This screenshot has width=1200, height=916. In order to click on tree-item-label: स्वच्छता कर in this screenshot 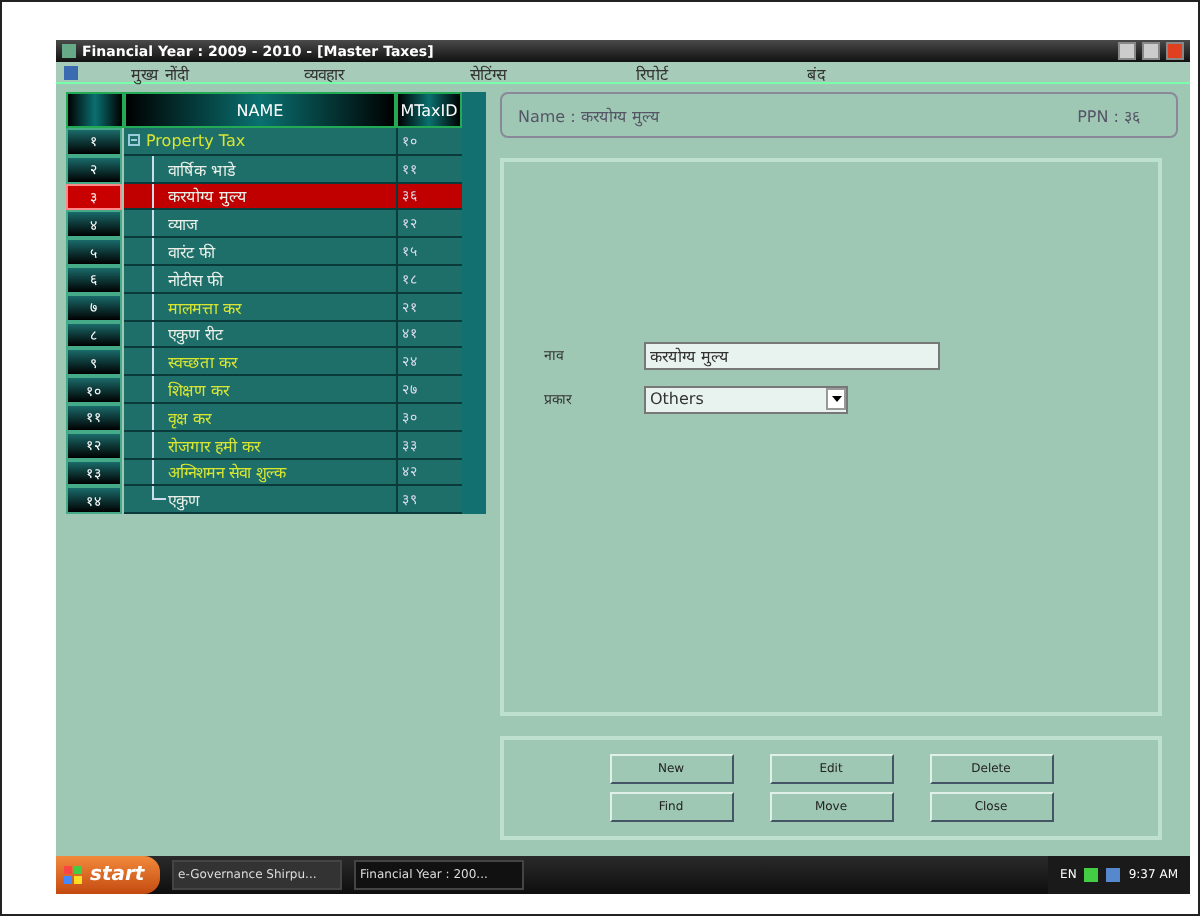, I will do `click(203, 362)`.